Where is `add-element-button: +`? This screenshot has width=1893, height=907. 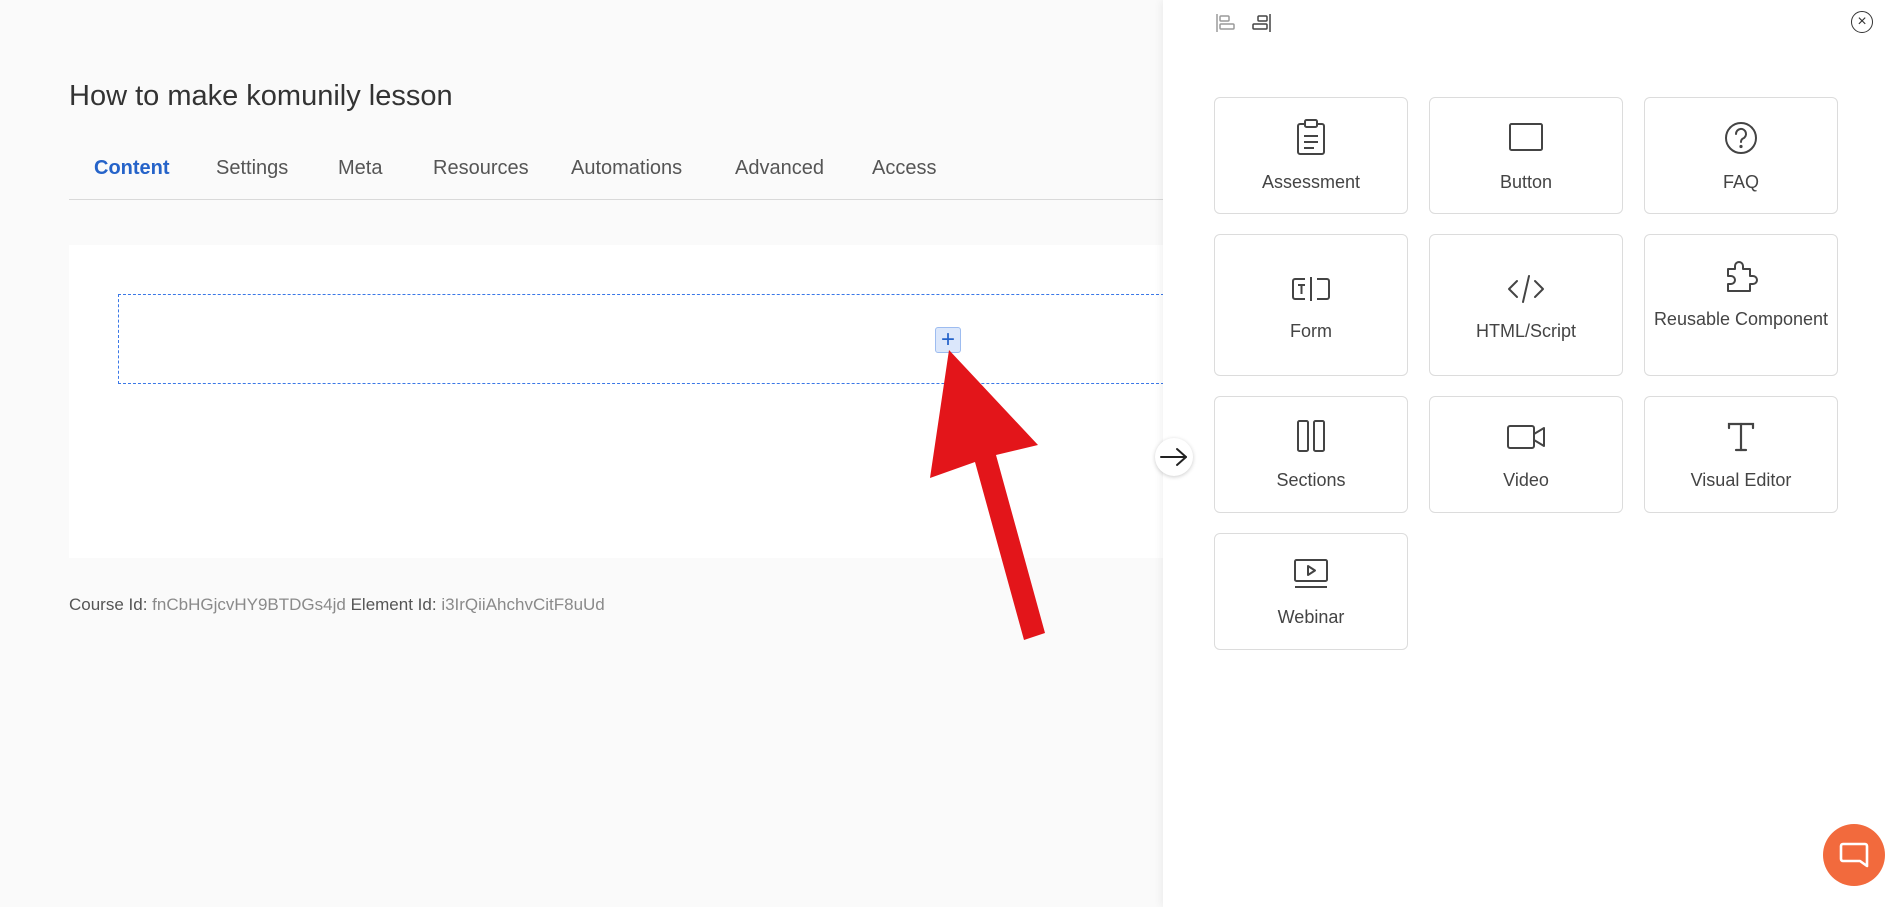 add-element-button: + is located at coordinates (948, 340).